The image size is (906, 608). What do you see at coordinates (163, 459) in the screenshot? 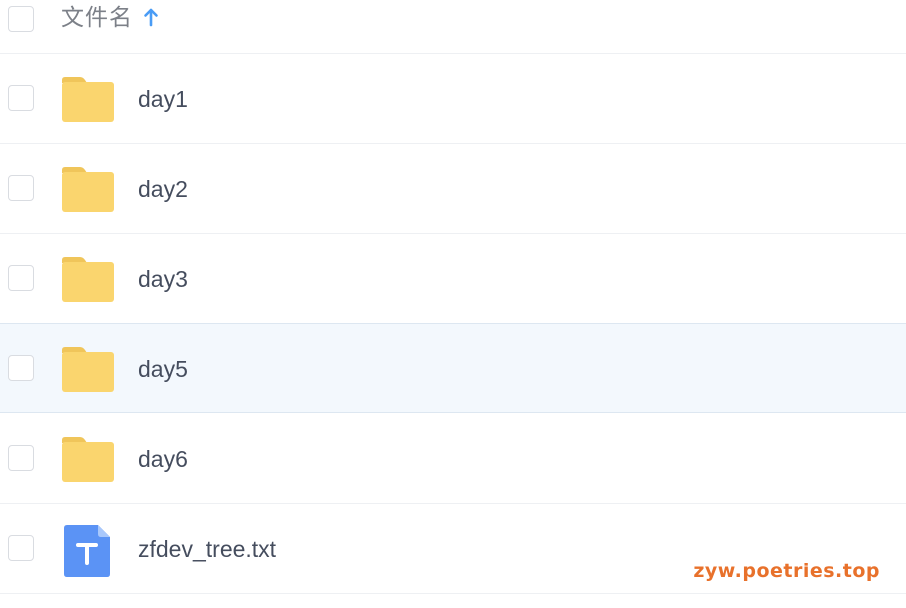
I see `file-name: day6` at bounding box center [163, 459].